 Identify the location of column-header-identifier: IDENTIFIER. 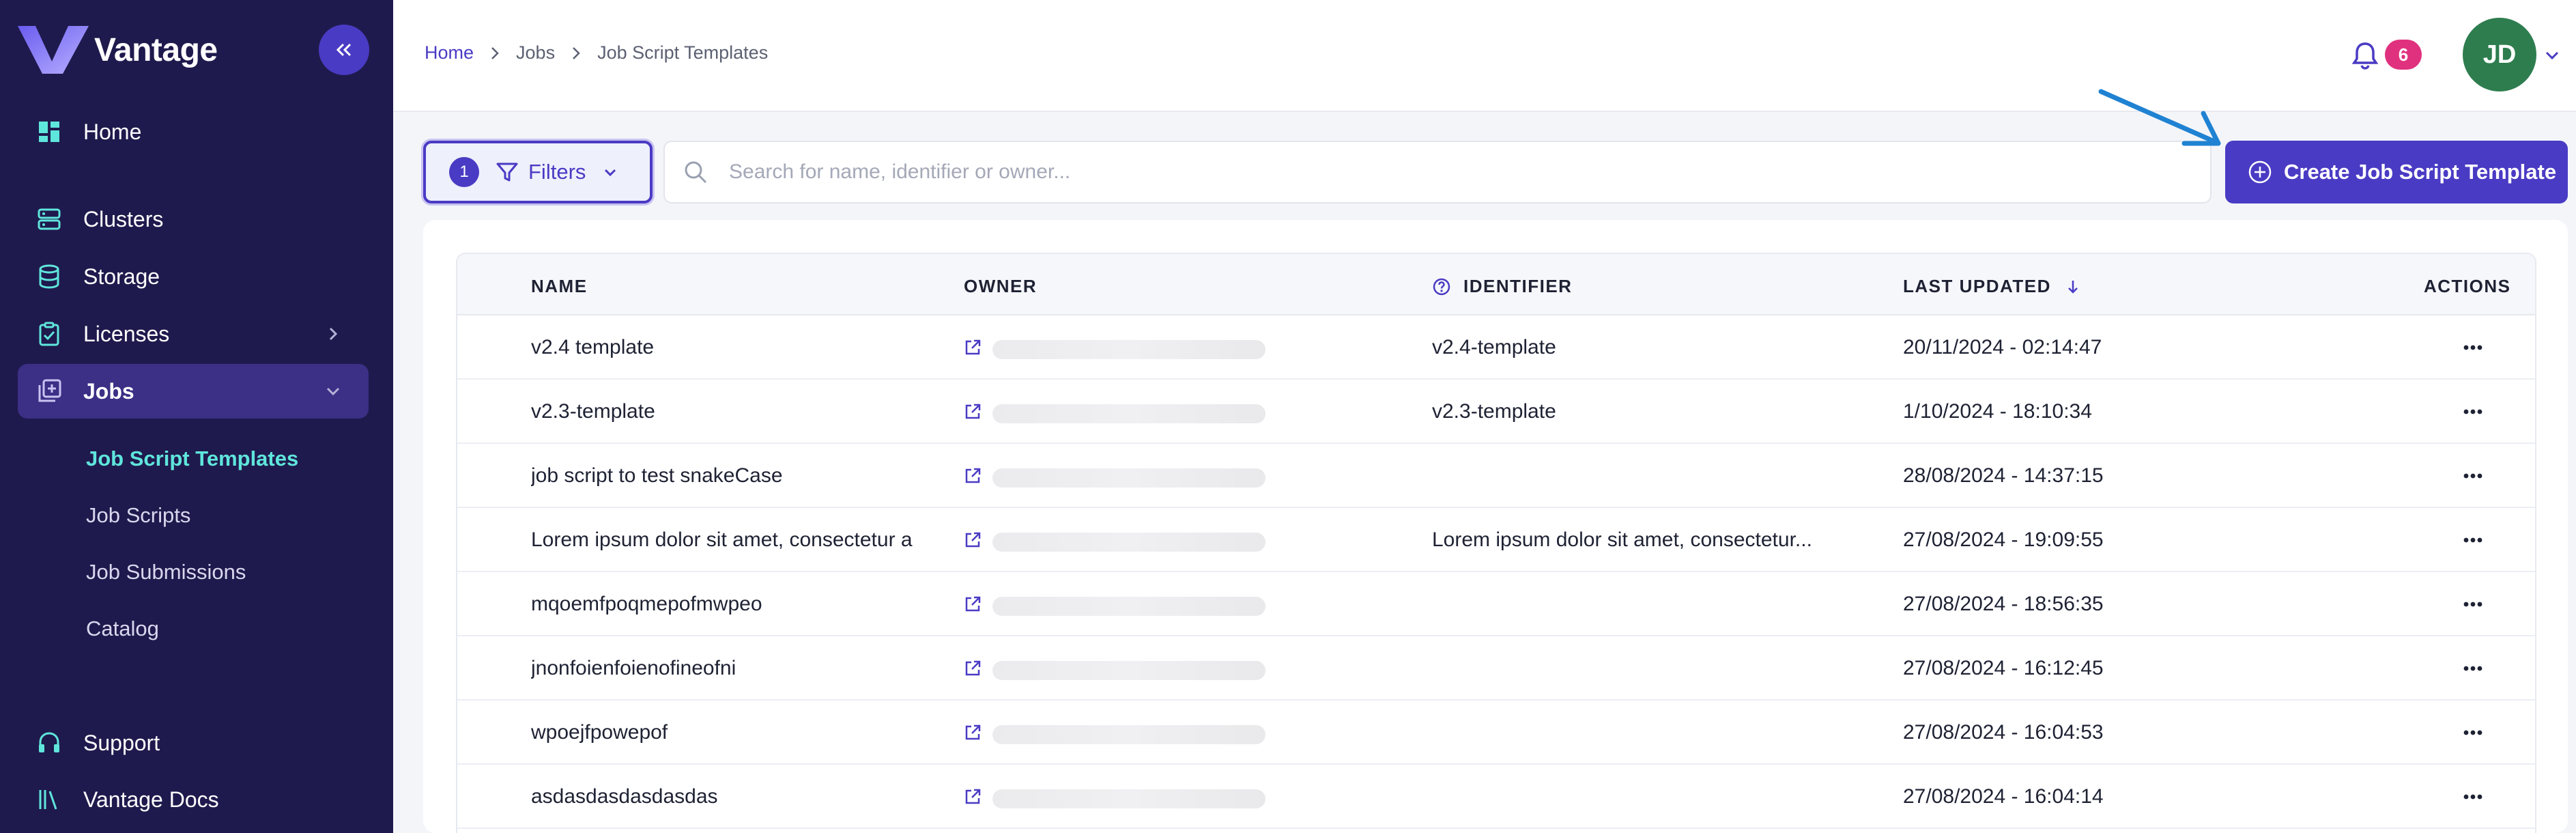
(1502, 286).